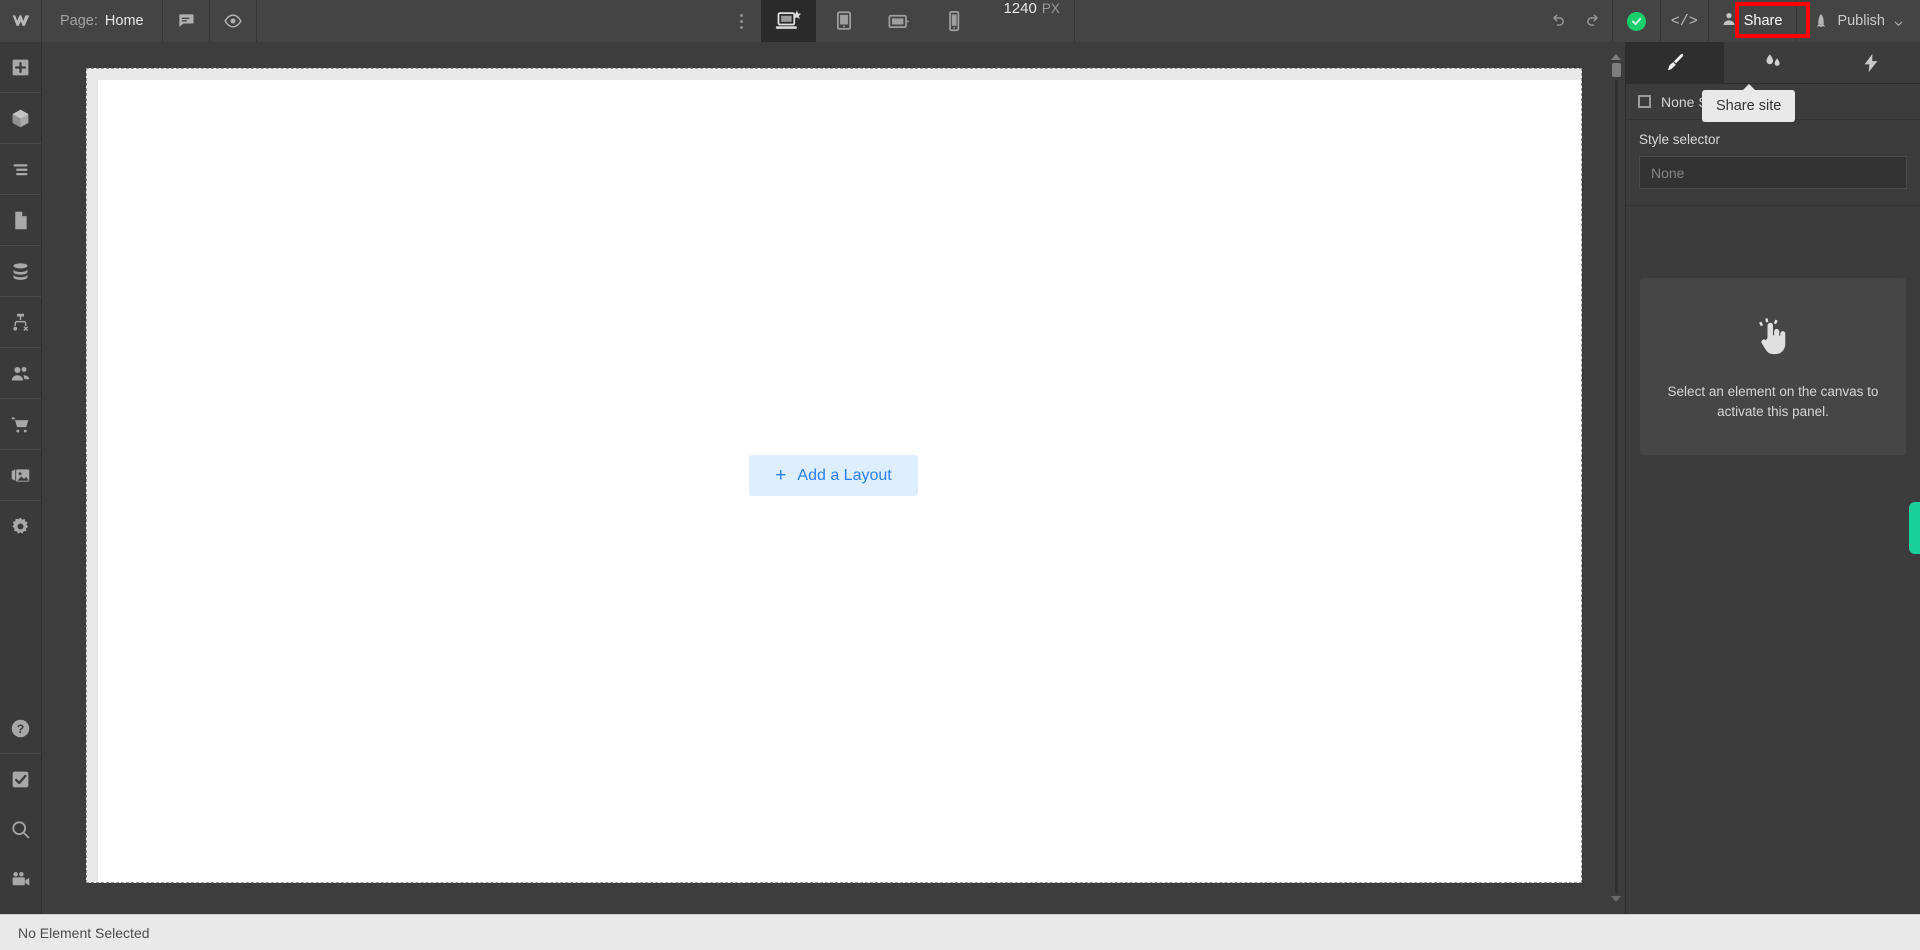 This screenshot has height=950, width=1920. I want to click on green-check-saved-icon, so click(1637, 21).